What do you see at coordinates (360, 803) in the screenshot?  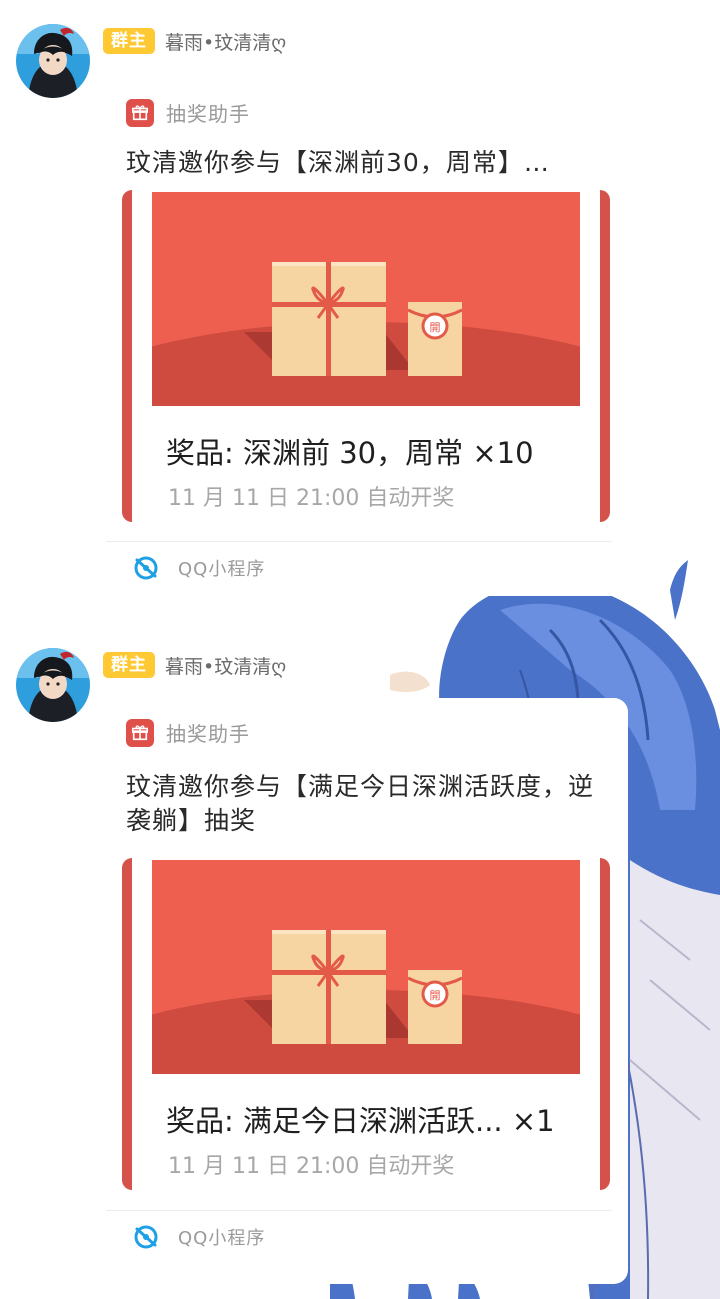 I see `invite-text: 玟清邀你参与【满足今日深渊活跃度，逆袭躺】抽奖` at bounding box center [360, 803].